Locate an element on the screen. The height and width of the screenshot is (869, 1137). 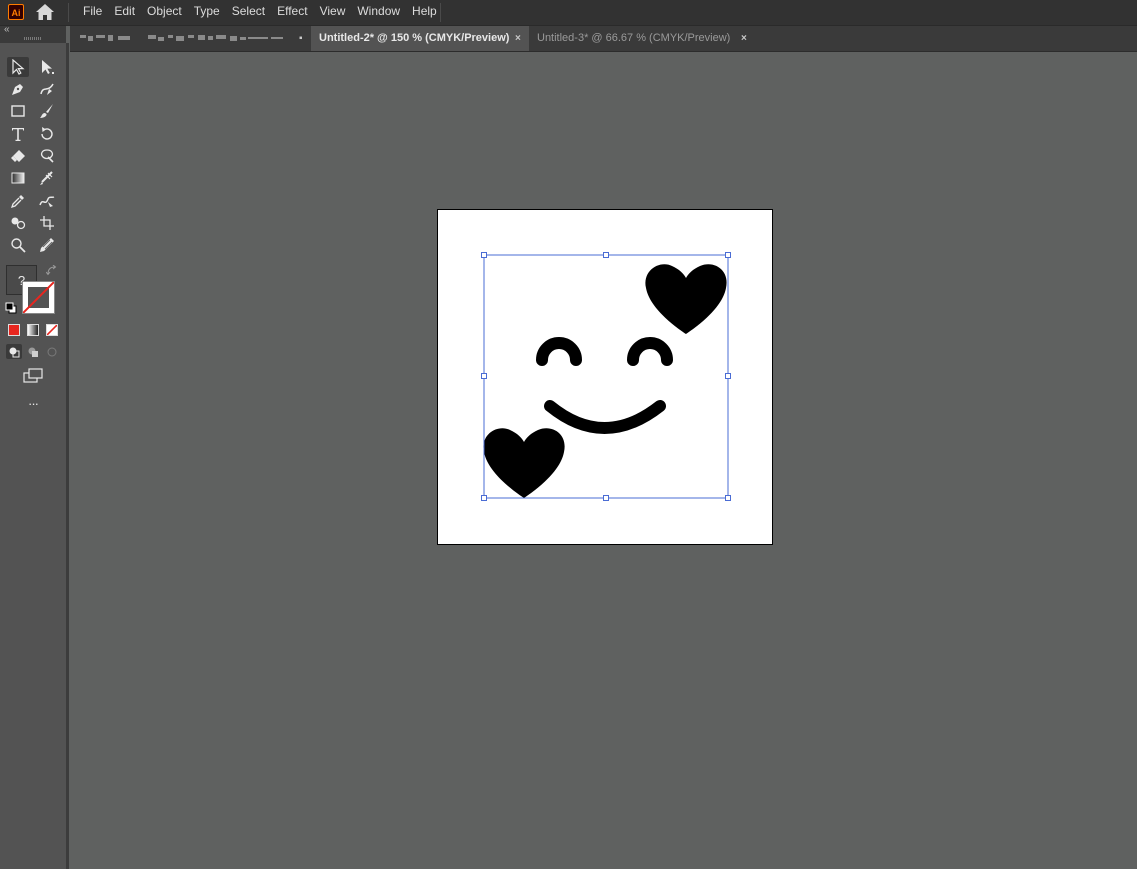
blend-tool is located at coordinates (47, 201).